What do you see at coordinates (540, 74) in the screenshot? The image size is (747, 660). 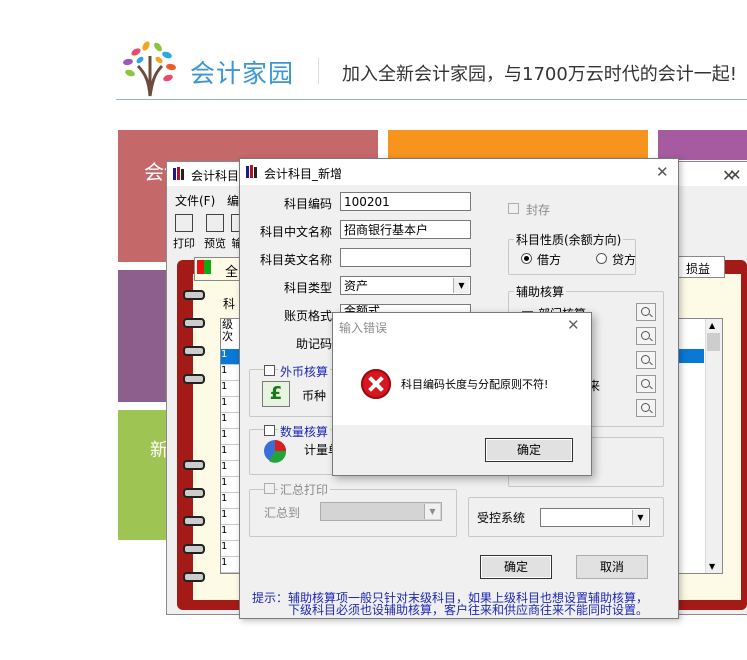 I see `header-slogan: 加入全新会计家园，与1700万云时代的会计一起!` at bounding box center [540, 74].